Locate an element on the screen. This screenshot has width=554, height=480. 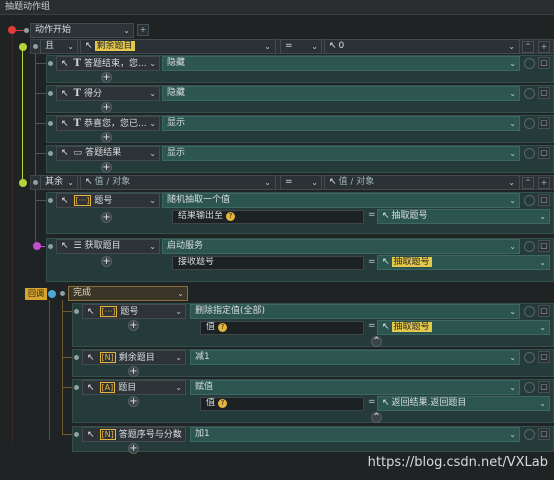
else-item-1-add: + is located at coordinates (106, 217).